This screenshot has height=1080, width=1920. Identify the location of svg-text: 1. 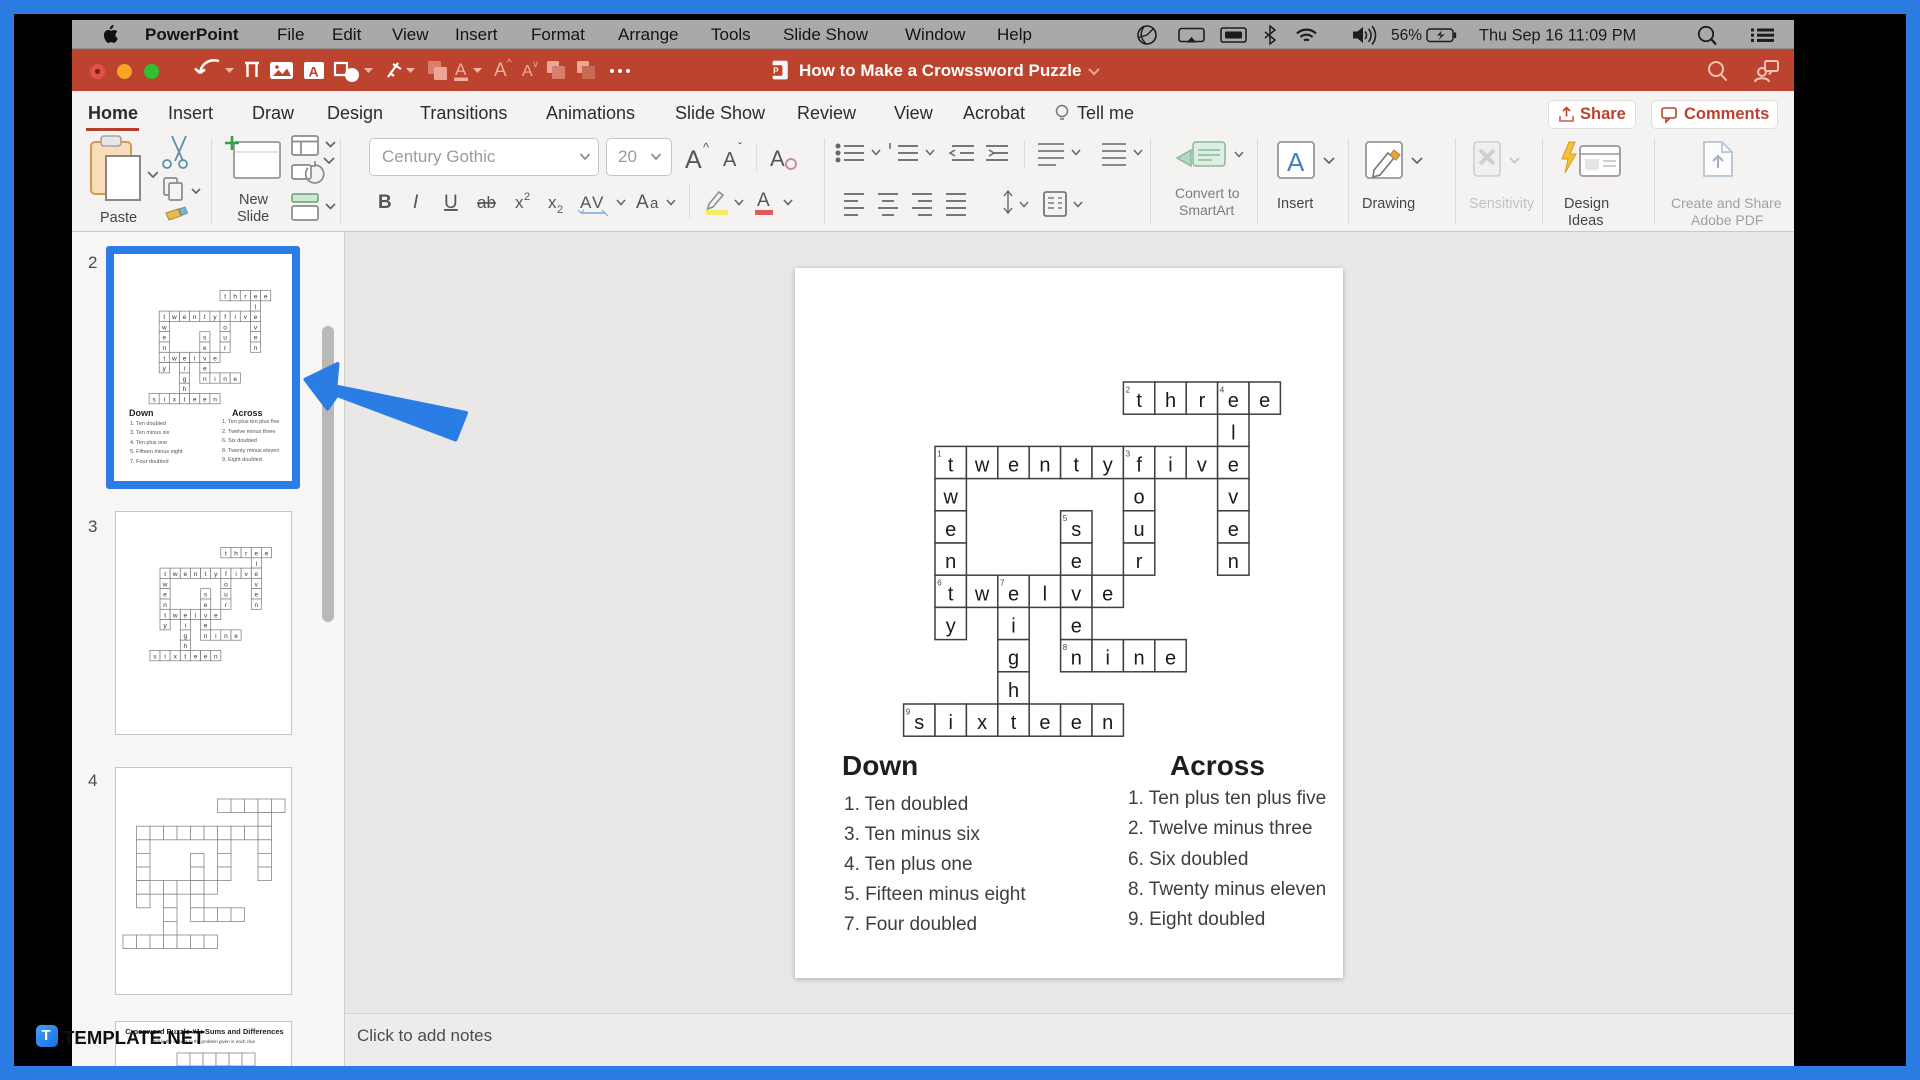
(939, 454).